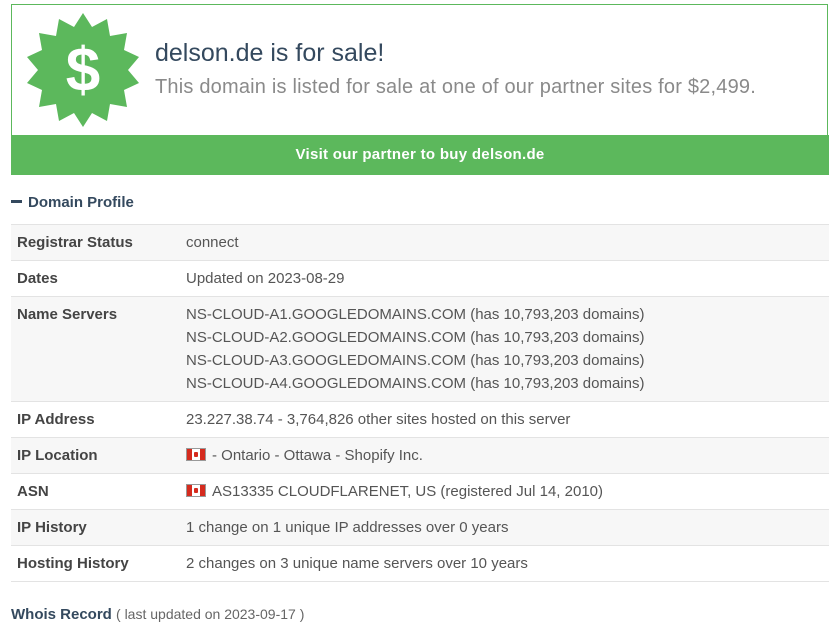 The image size is (830, 633). What do you see at coordinates (67, 314) in the screenshot?
I see `row-label: Name Servers` at bounding box center [67, 314].